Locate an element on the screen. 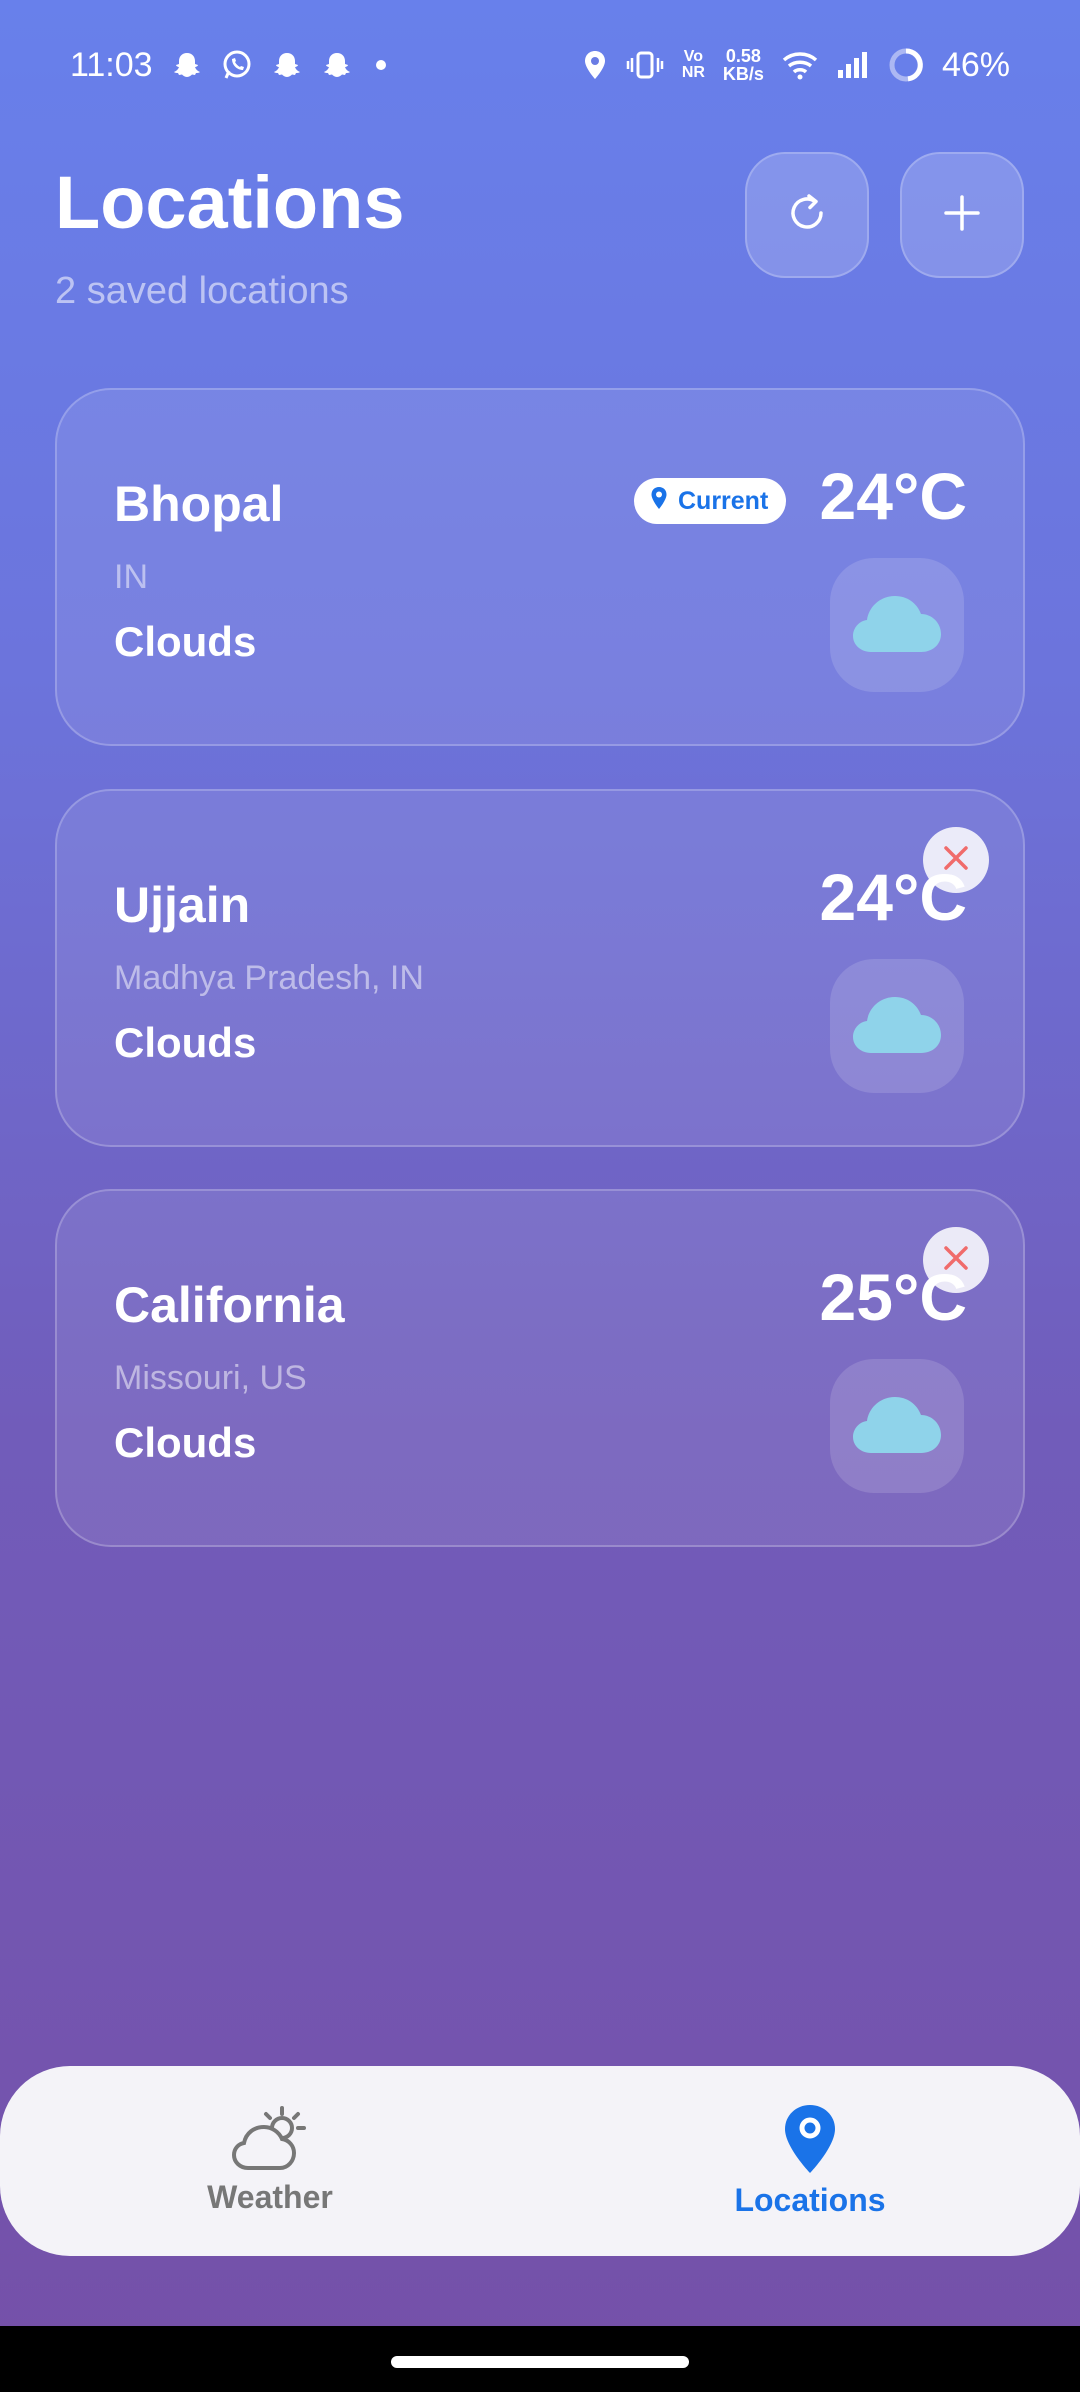 Image resolution: width=1080 pixels, height=2392 pixels. whatsapp-icon is located at coordinates (237, 65).